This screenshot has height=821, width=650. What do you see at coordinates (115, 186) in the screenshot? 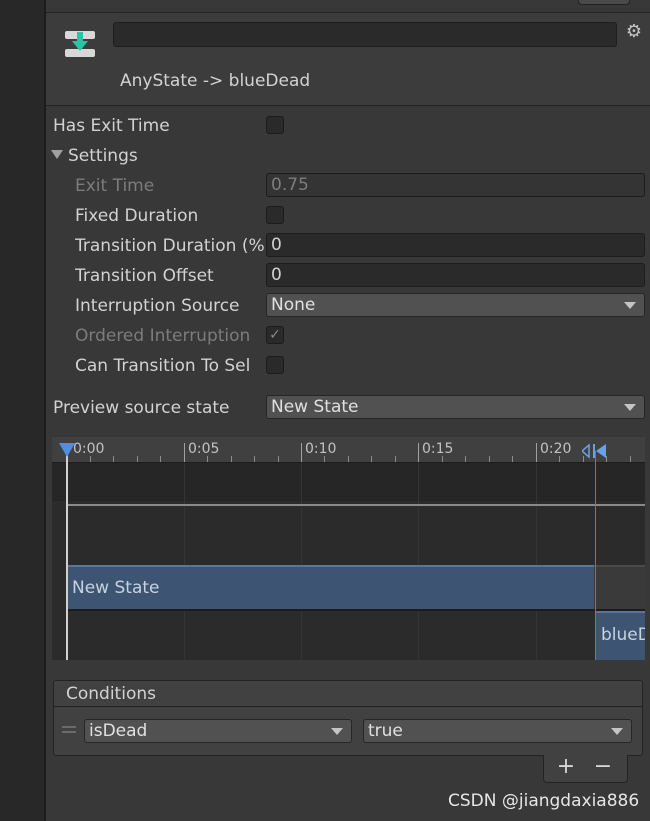
I see `exit-time-label: Exit Time` at bounding box center [115, 186].